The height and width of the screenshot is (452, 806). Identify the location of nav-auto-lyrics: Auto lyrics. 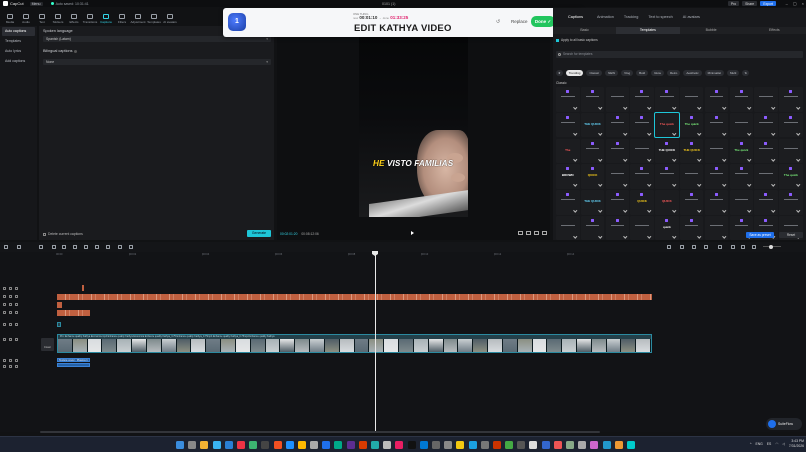
(18, 51).